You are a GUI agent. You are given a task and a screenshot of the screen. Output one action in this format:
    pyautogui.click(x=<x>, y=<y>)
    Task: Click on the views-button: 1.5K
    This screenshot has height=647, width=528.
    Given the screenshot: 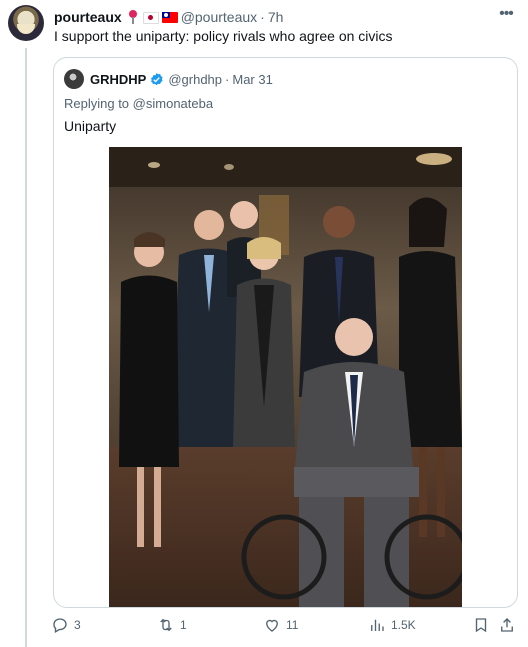 What is the action you would take?
    pyautogui.click(x=392, y=625)
    